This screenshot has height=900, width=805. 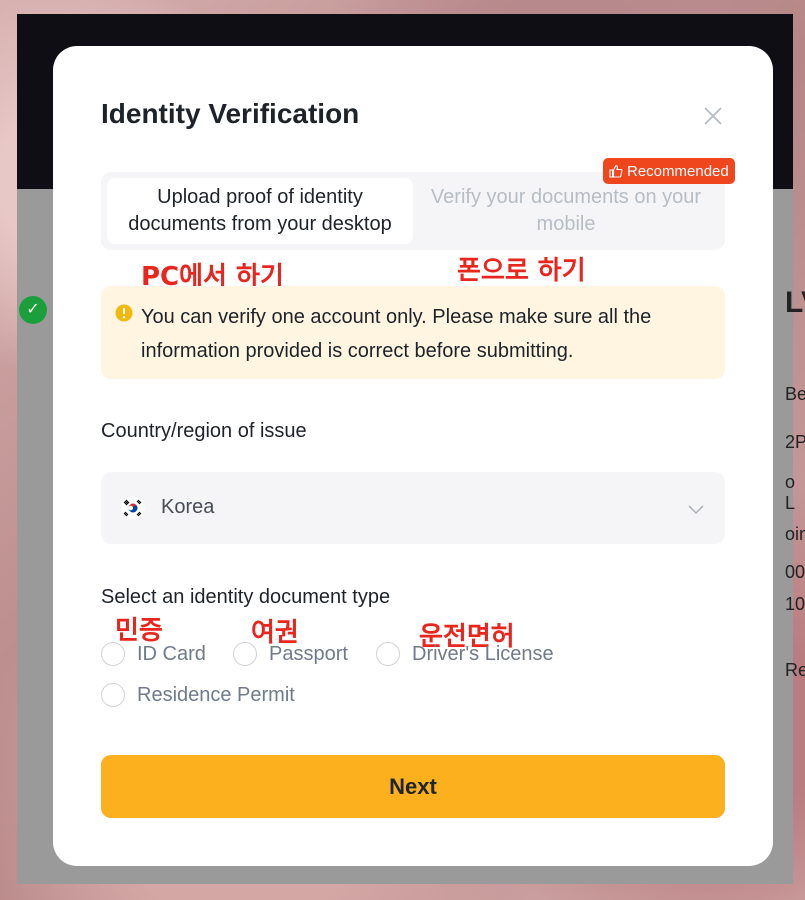 I want to click on chevron-down-icon, so click(x=696, y=510).